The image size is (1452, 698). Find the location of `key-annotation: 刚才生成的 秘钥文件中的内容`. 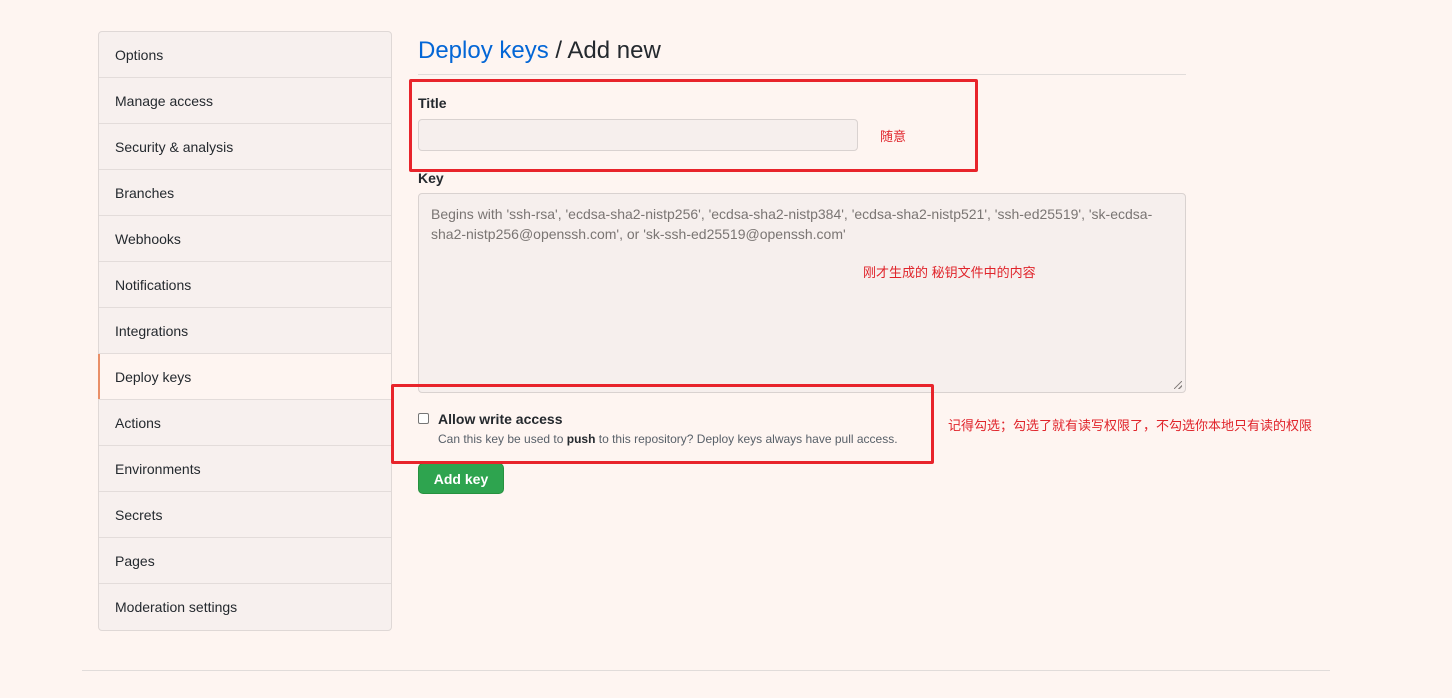

key-annotation: 刚才生成的 秘钥文件中的内容 is located at coordinates (949, 272).